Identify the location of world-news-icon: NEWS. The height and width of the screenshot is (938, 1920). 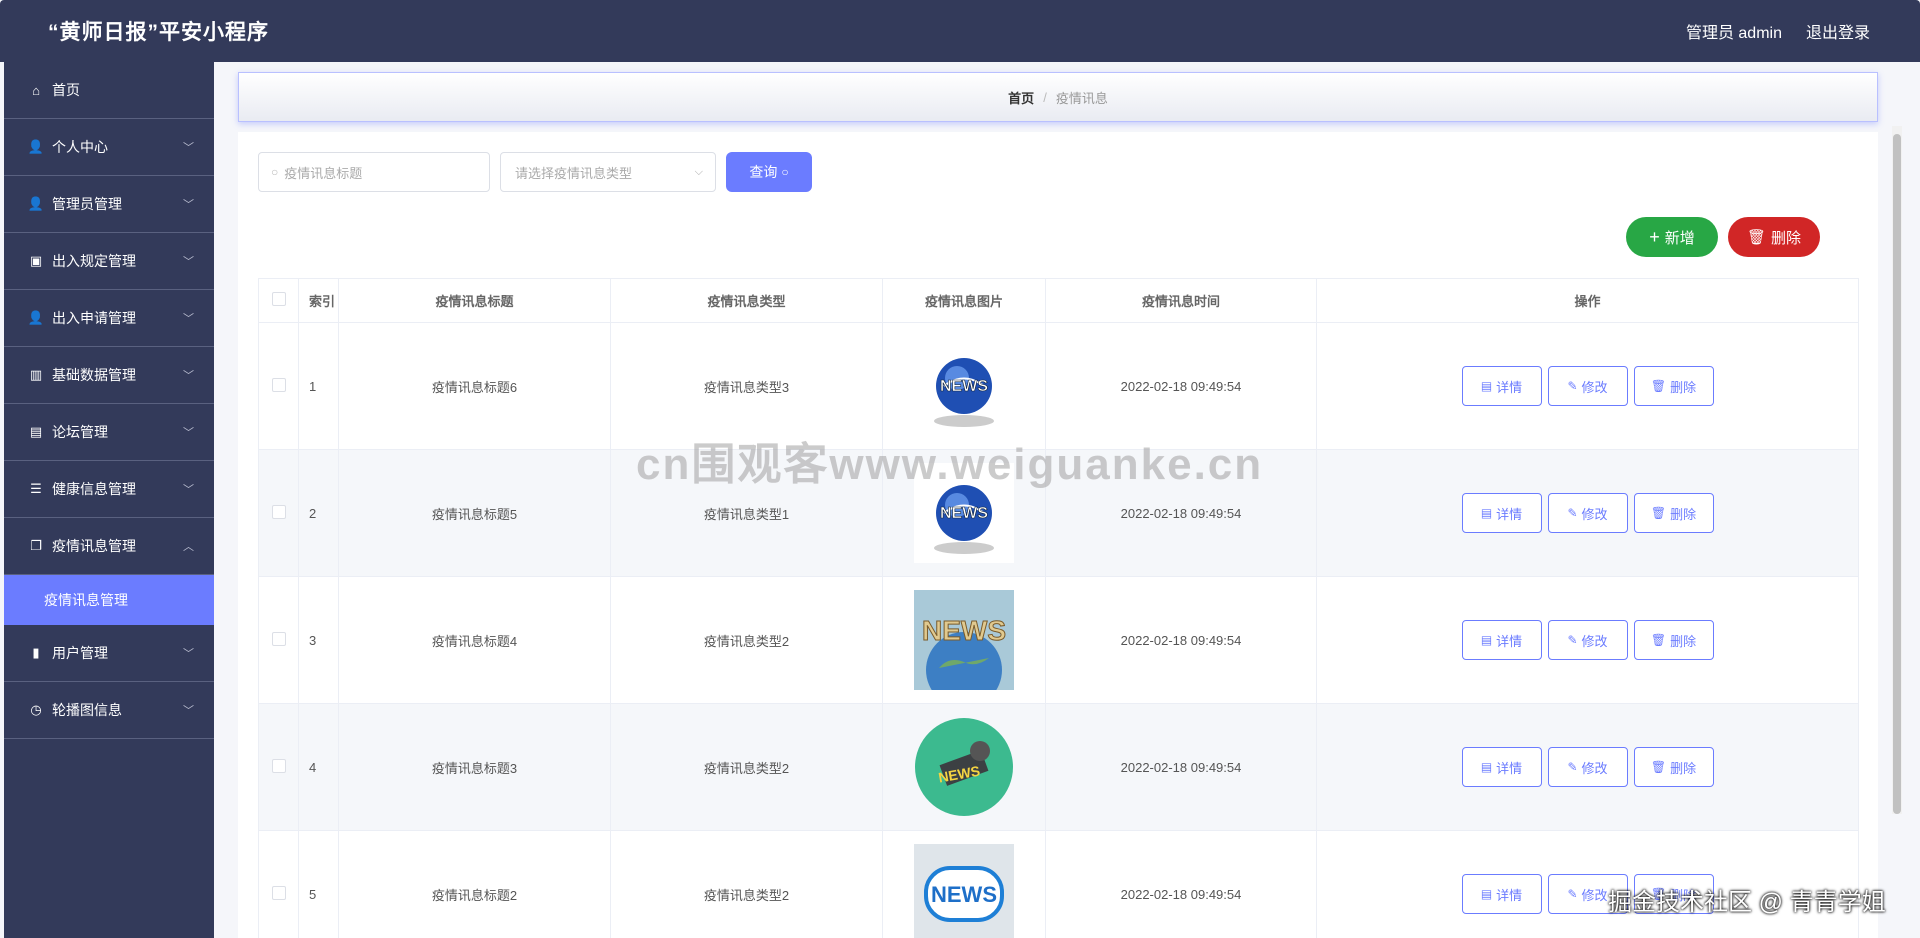
(964, 649).